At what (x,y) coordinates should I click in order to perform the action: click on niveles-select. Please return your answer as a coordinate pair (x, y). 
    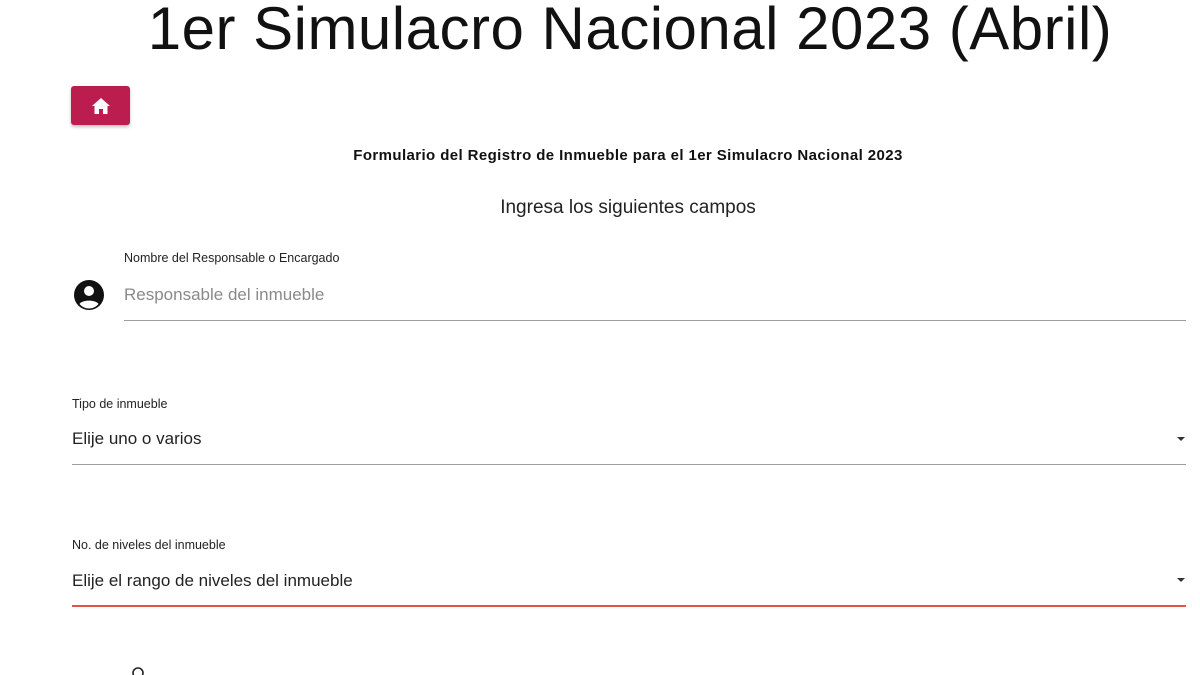
    Looking at the image, I should click on (629, 584).